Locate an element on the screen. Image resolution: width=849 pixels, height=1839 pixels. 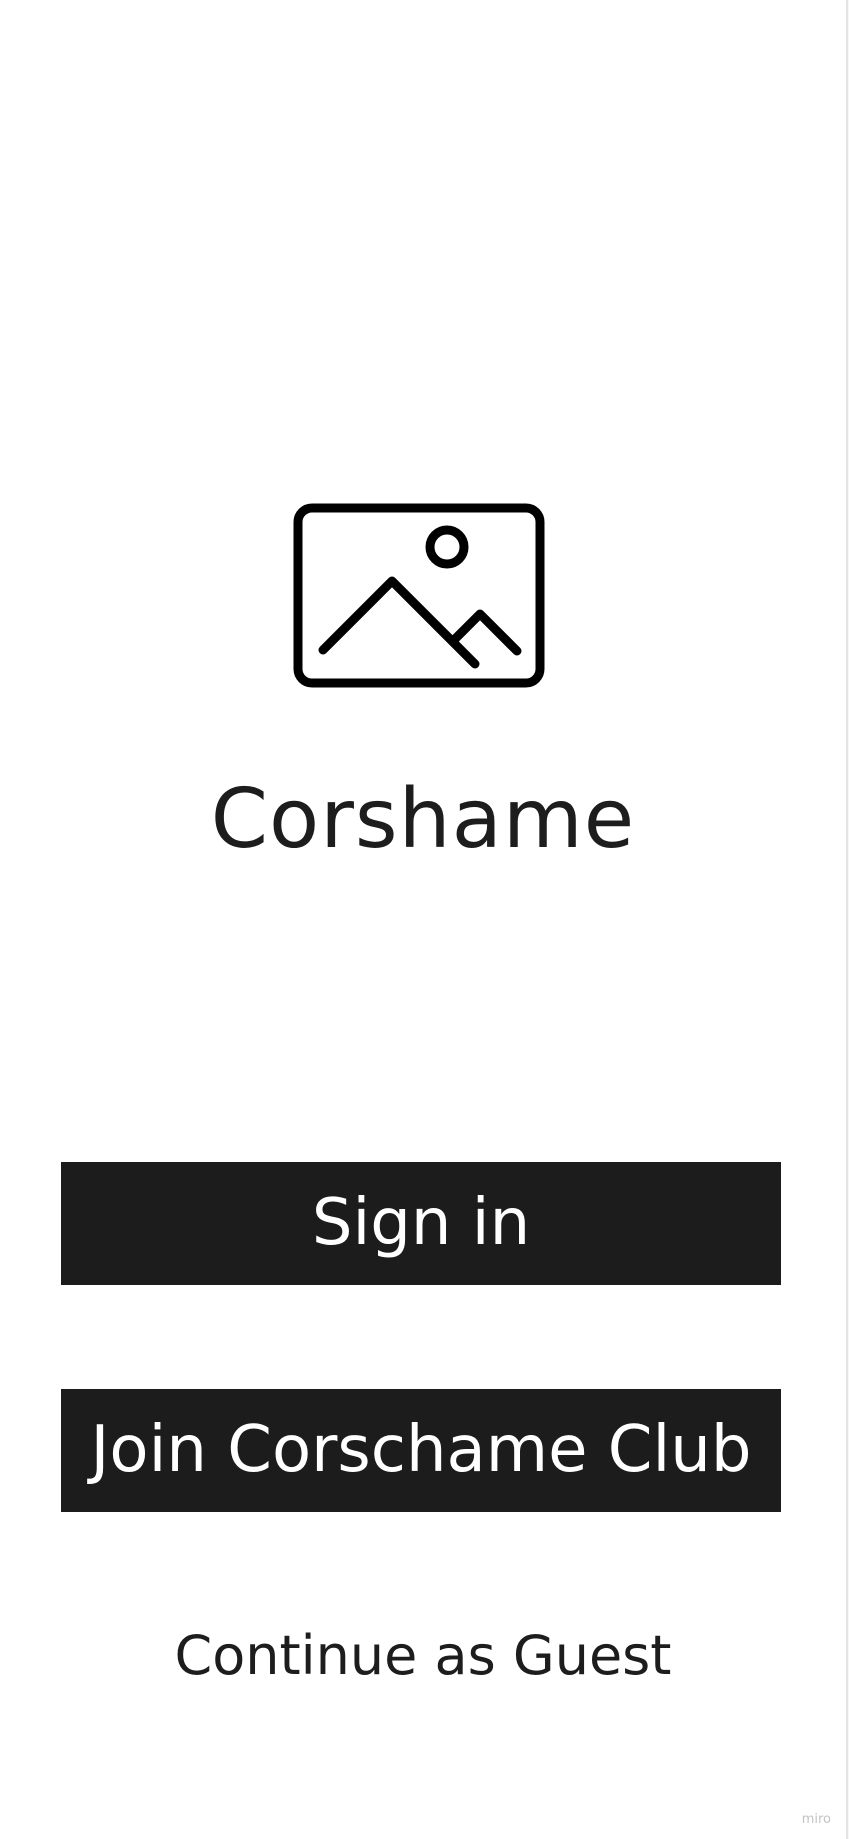
miro-watermark: miro is located at coordinates (816, 1819).